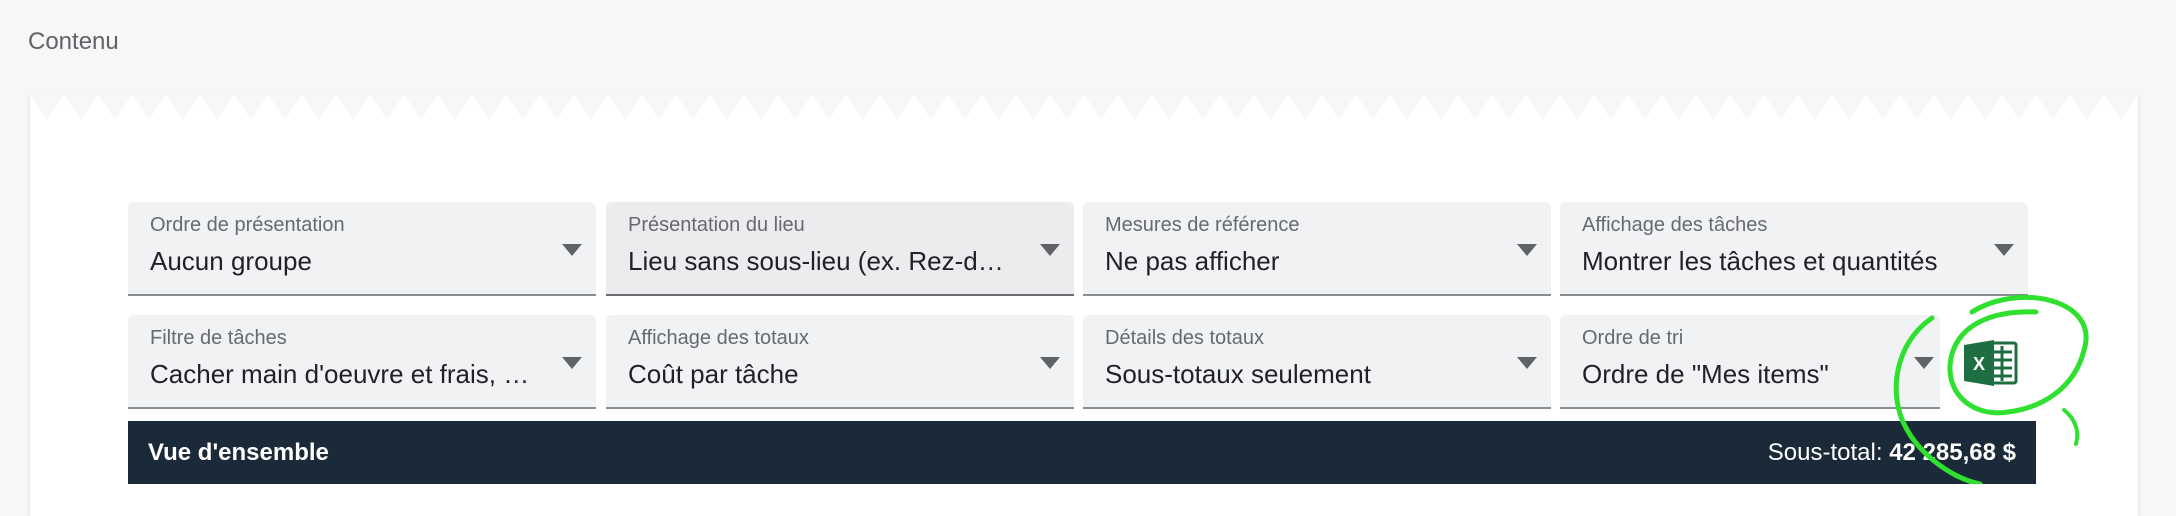 The height and width of the screenshot is (516, 2176). What do you see at coordinates (247, 225) in the screenshot?
I see `field-label: Ordre de présentation` at bounding box center [247, 225].